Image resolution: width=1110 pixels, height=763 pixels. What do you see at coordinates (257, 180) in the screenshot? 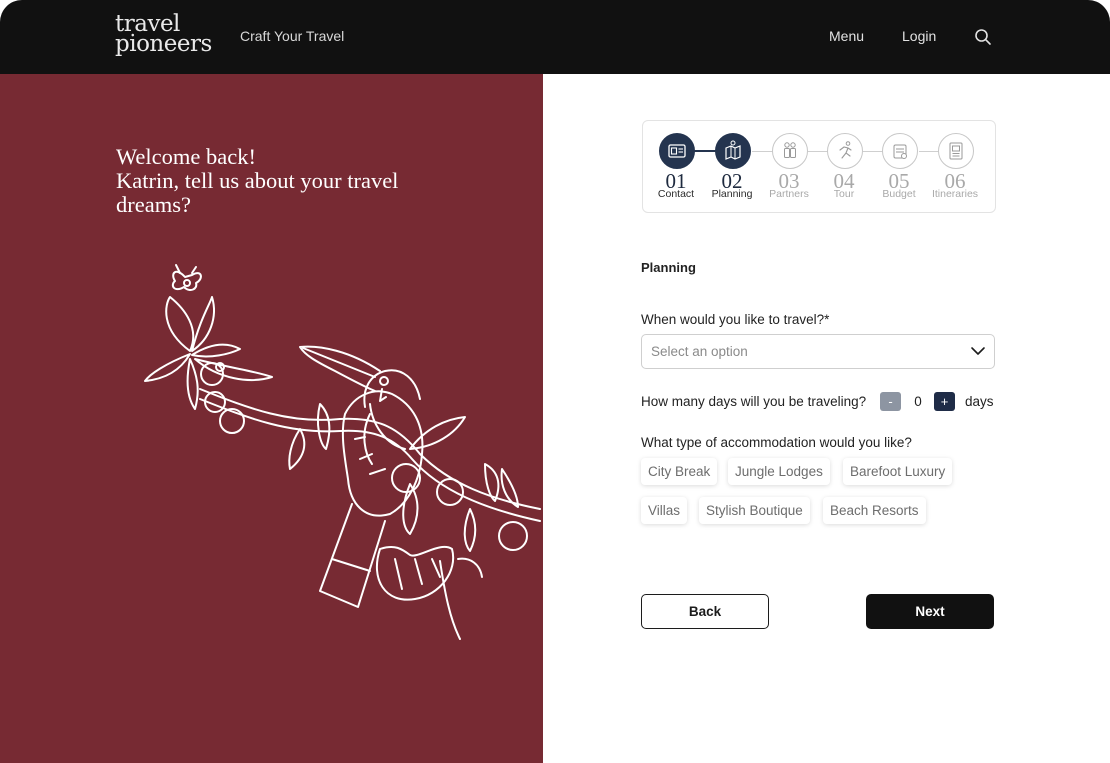
I see `welcome-line-2: Katrin, tell us about your travel` at bounding box center [257, 180].